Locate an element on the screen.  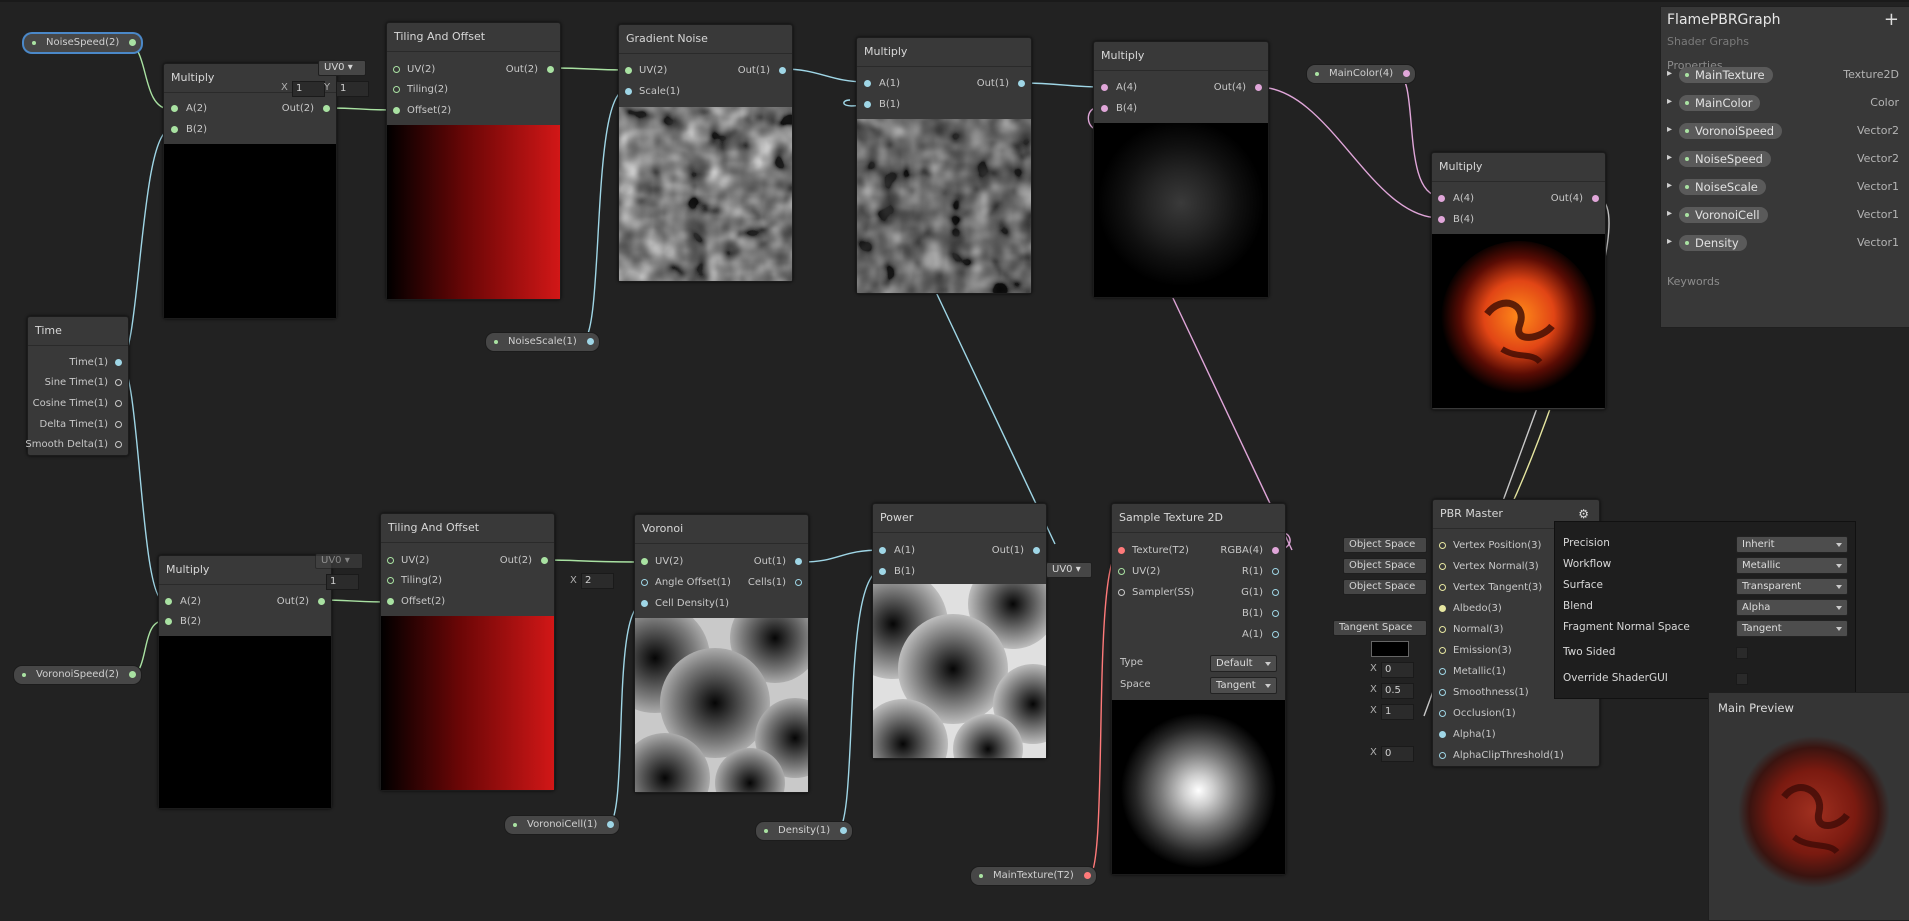
override-gui-checkbox is located at coordinates (1742, 679).